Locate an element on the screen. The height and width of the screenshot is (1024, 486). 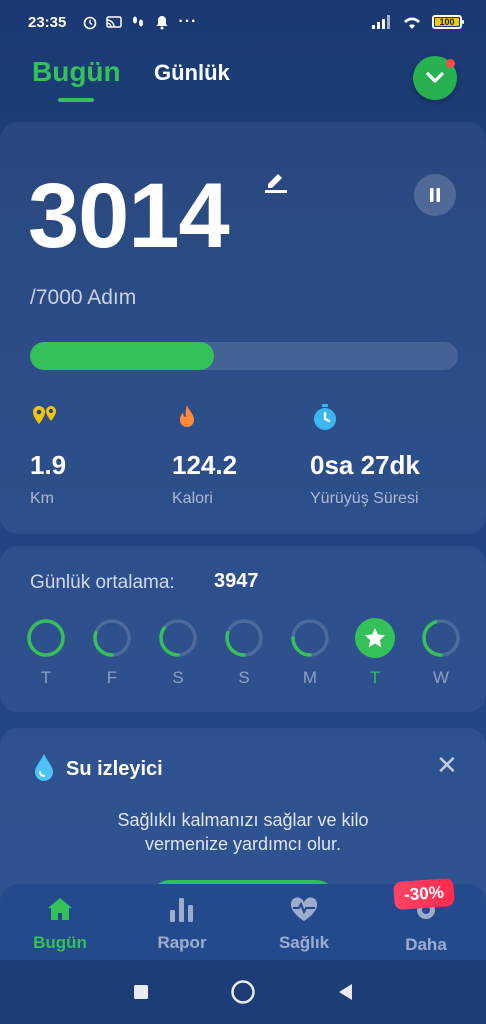
nav-label-report: Rapor is located at coordinates (182, 942).